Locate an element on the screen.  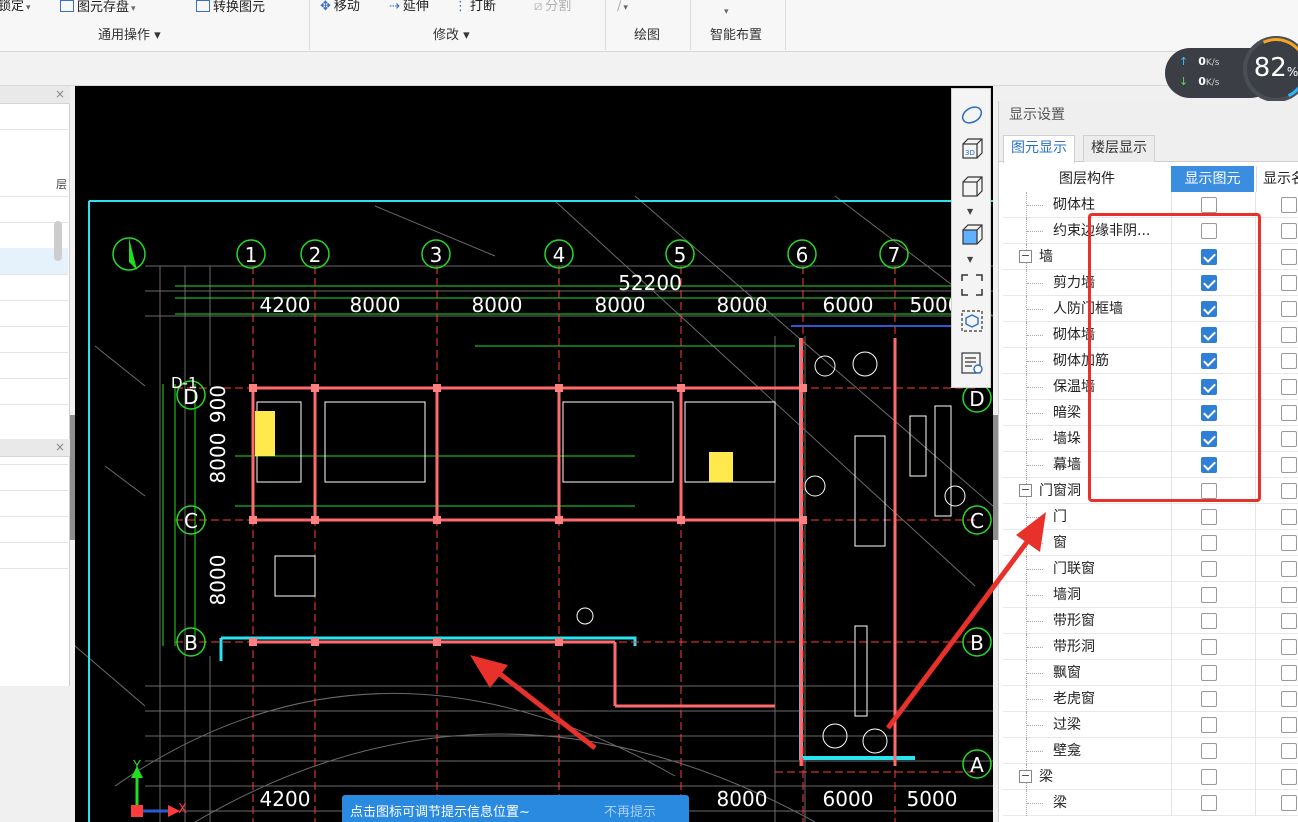
column-header-show-element: 显示图元 is located at coordinates (1212, 179).